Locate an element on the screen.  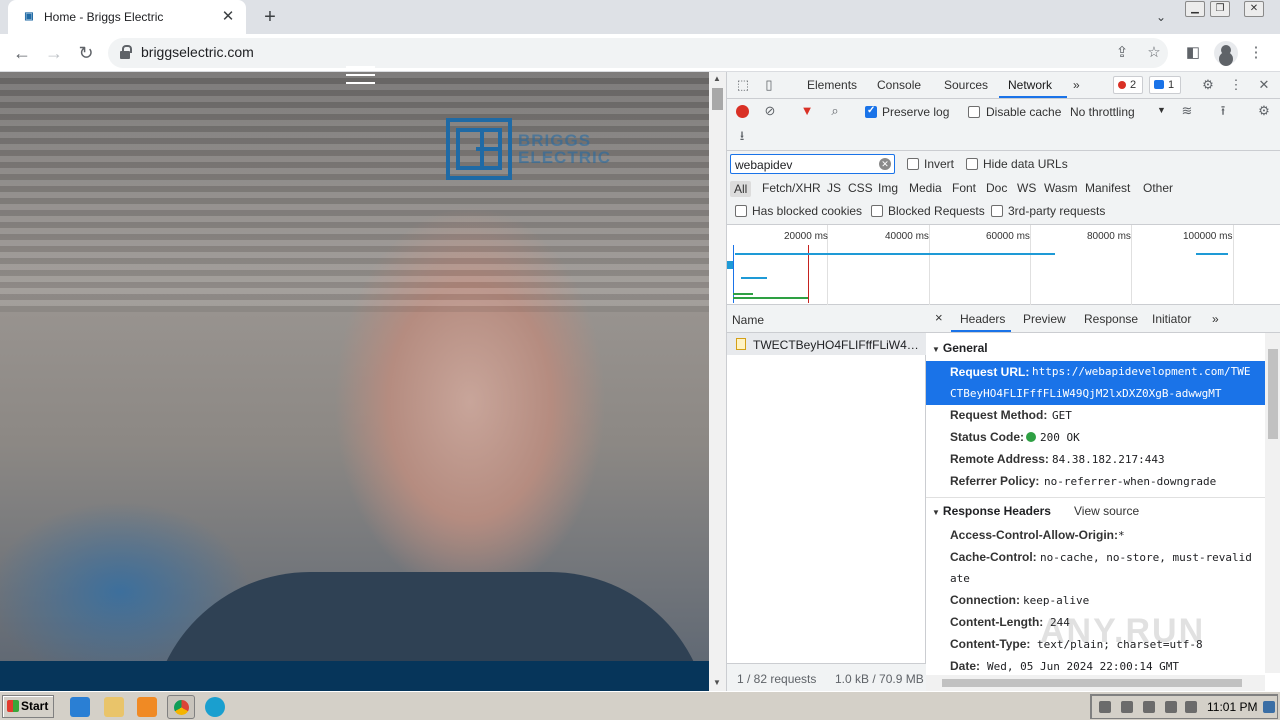
throttling-chevron-down-icon: ▼ is located at coordinates (1161, 110).